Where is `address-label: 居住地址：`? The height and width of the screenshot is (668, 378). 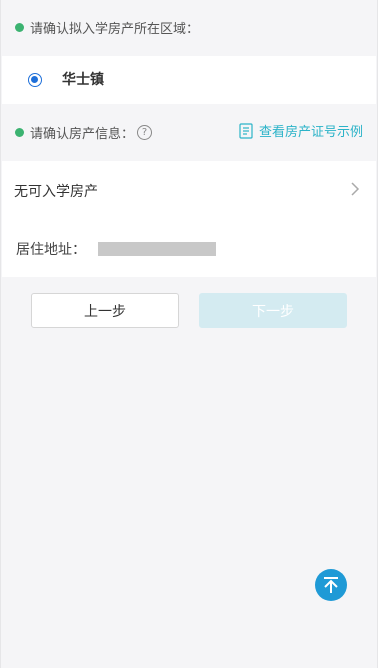 address-label: 居住地址： is located at coordinates (51, 250).